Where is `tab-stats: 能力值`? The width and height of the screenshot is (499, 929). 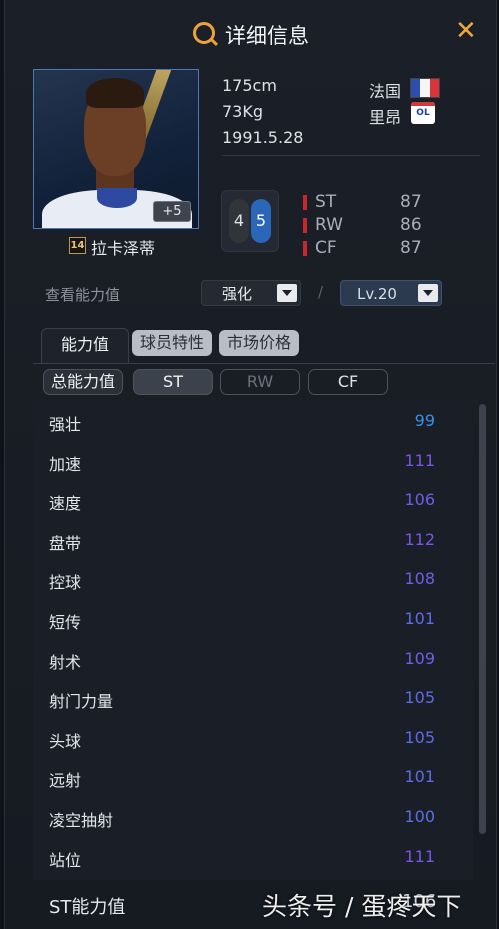 tab-stats: 能力值 is located at coordinates (85, 346).